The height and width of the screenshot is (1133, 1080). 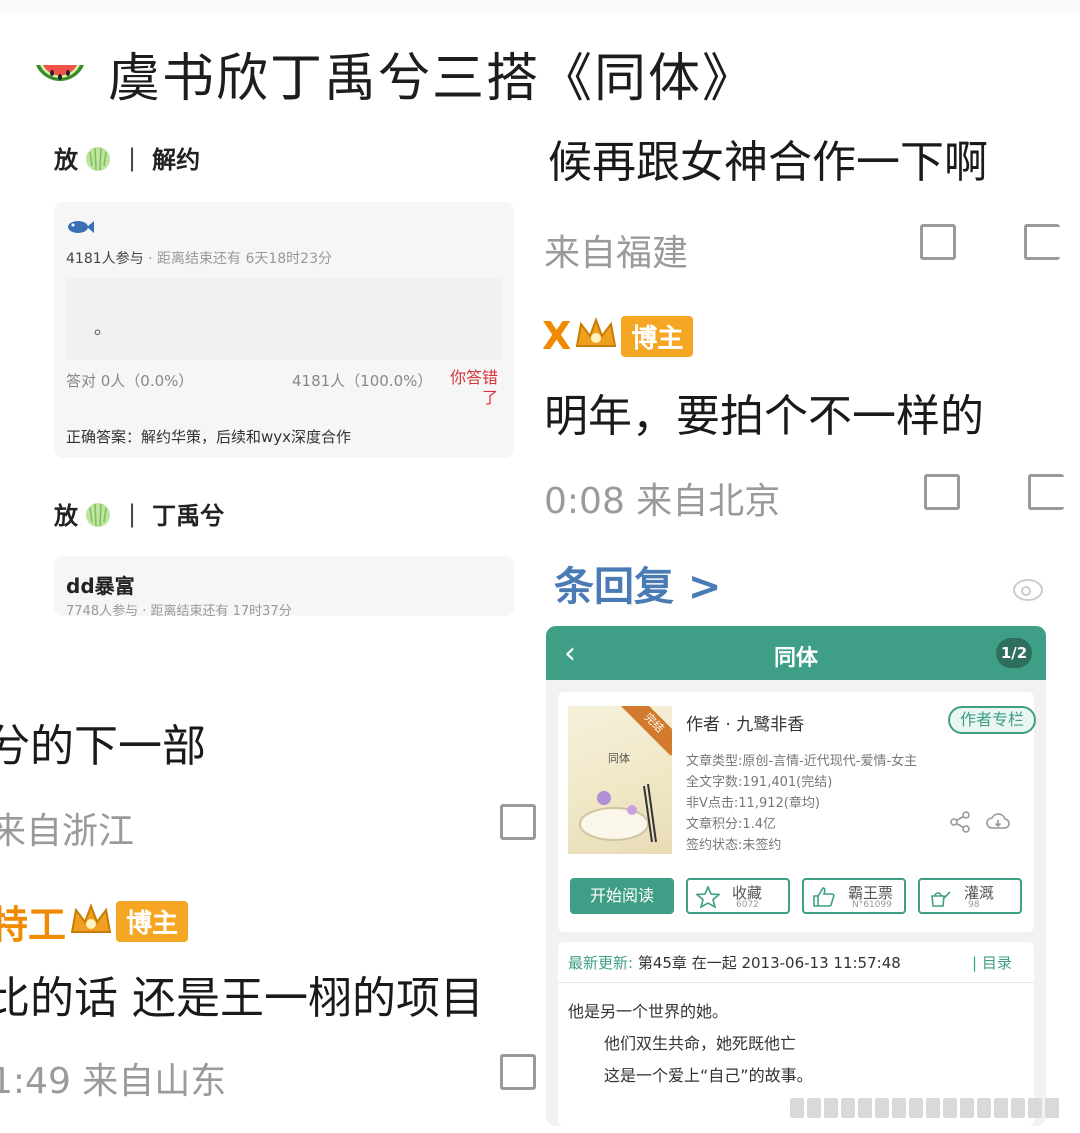 I want to click on quiz2-title: 放 | 丁禹兮, so click(x=139, y=513).